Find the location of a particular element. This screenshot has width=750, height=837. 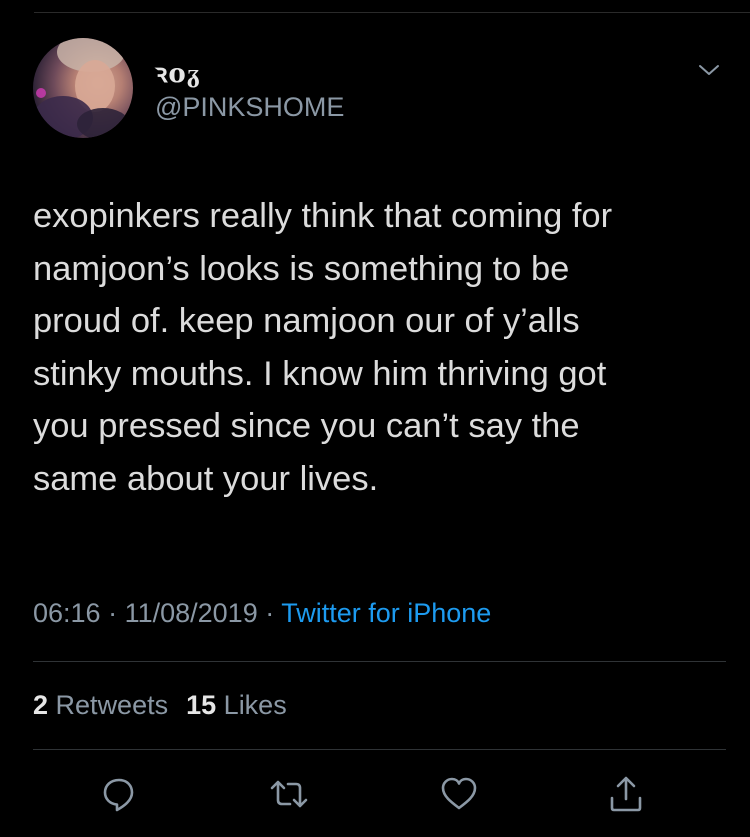

retweets-count: 2 is located at coordinates (41, 705).